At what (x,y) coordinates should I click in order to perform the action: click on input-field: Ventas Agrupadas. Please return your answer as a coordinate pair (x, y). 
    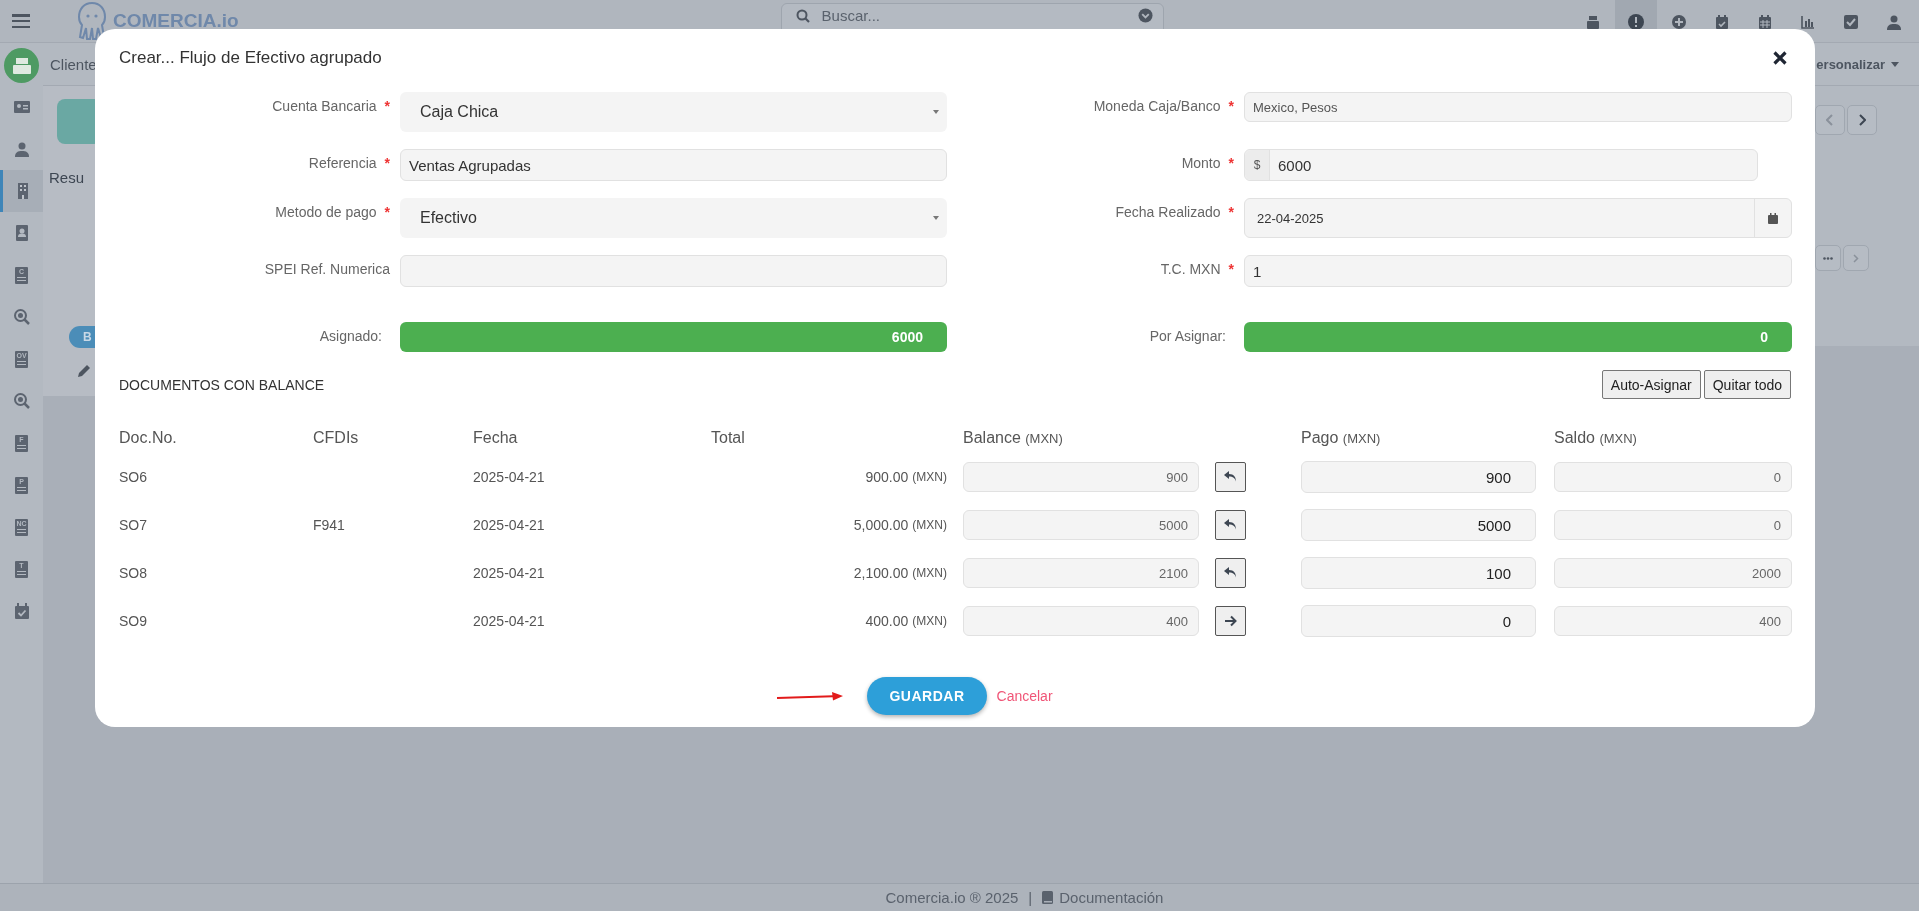
    Looking at the image, I should click on (673, 165).